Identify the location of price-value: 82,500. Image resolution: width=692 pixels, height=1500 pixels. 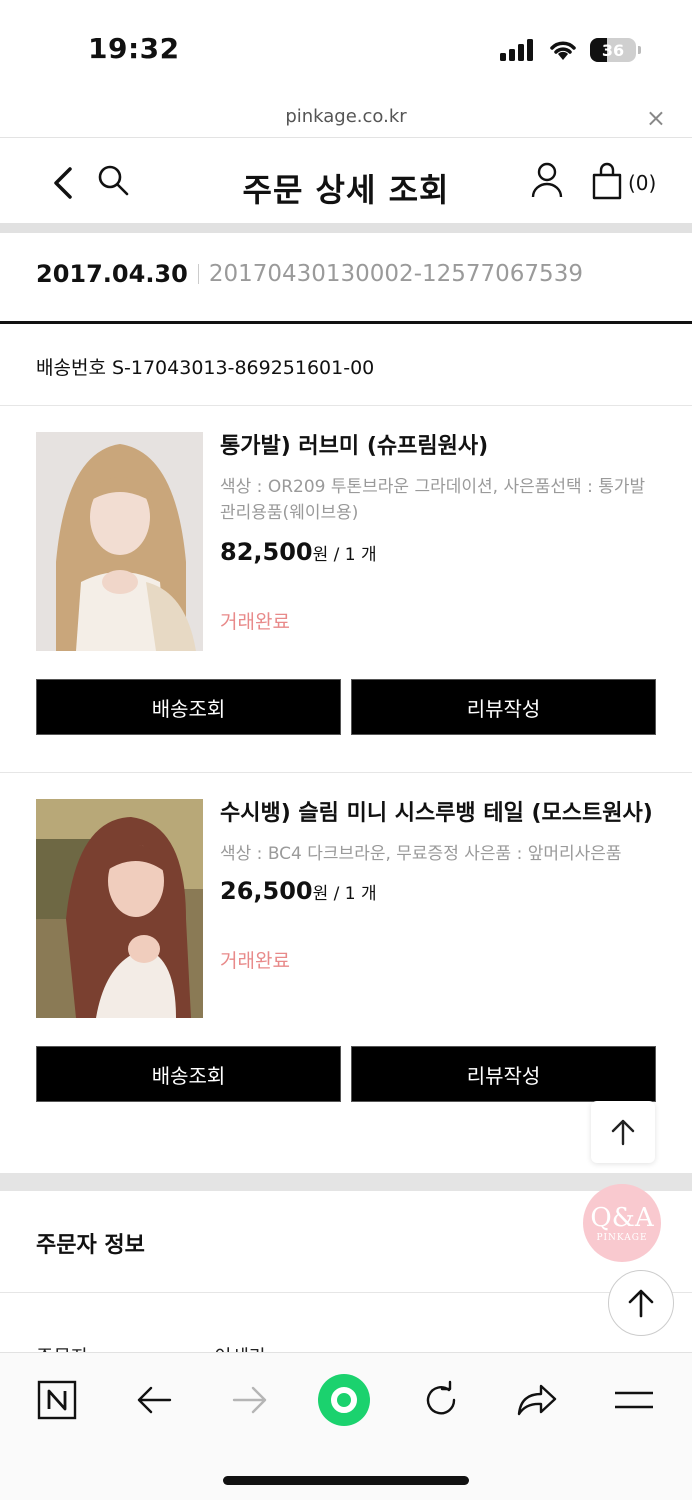
(266, 552).